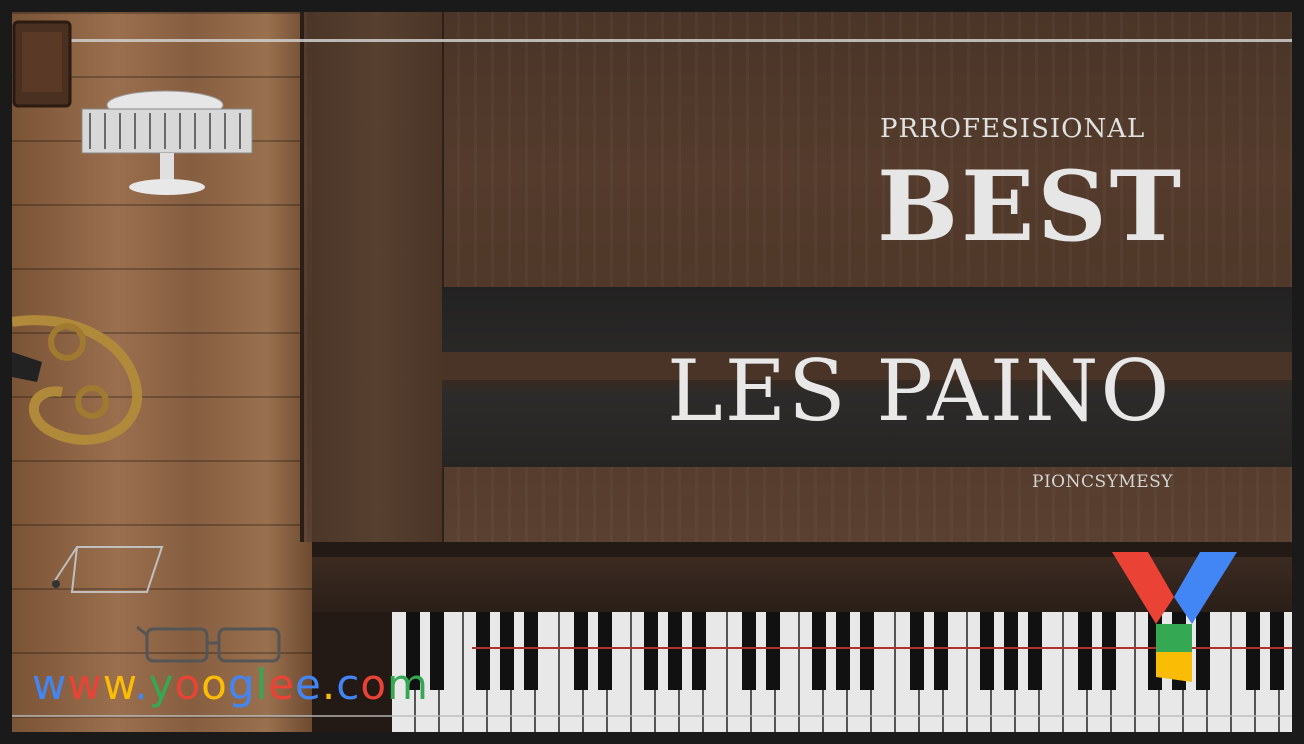 The image size is (1304, 744). I want to click on watermark-letter: m, so click(408, 684).